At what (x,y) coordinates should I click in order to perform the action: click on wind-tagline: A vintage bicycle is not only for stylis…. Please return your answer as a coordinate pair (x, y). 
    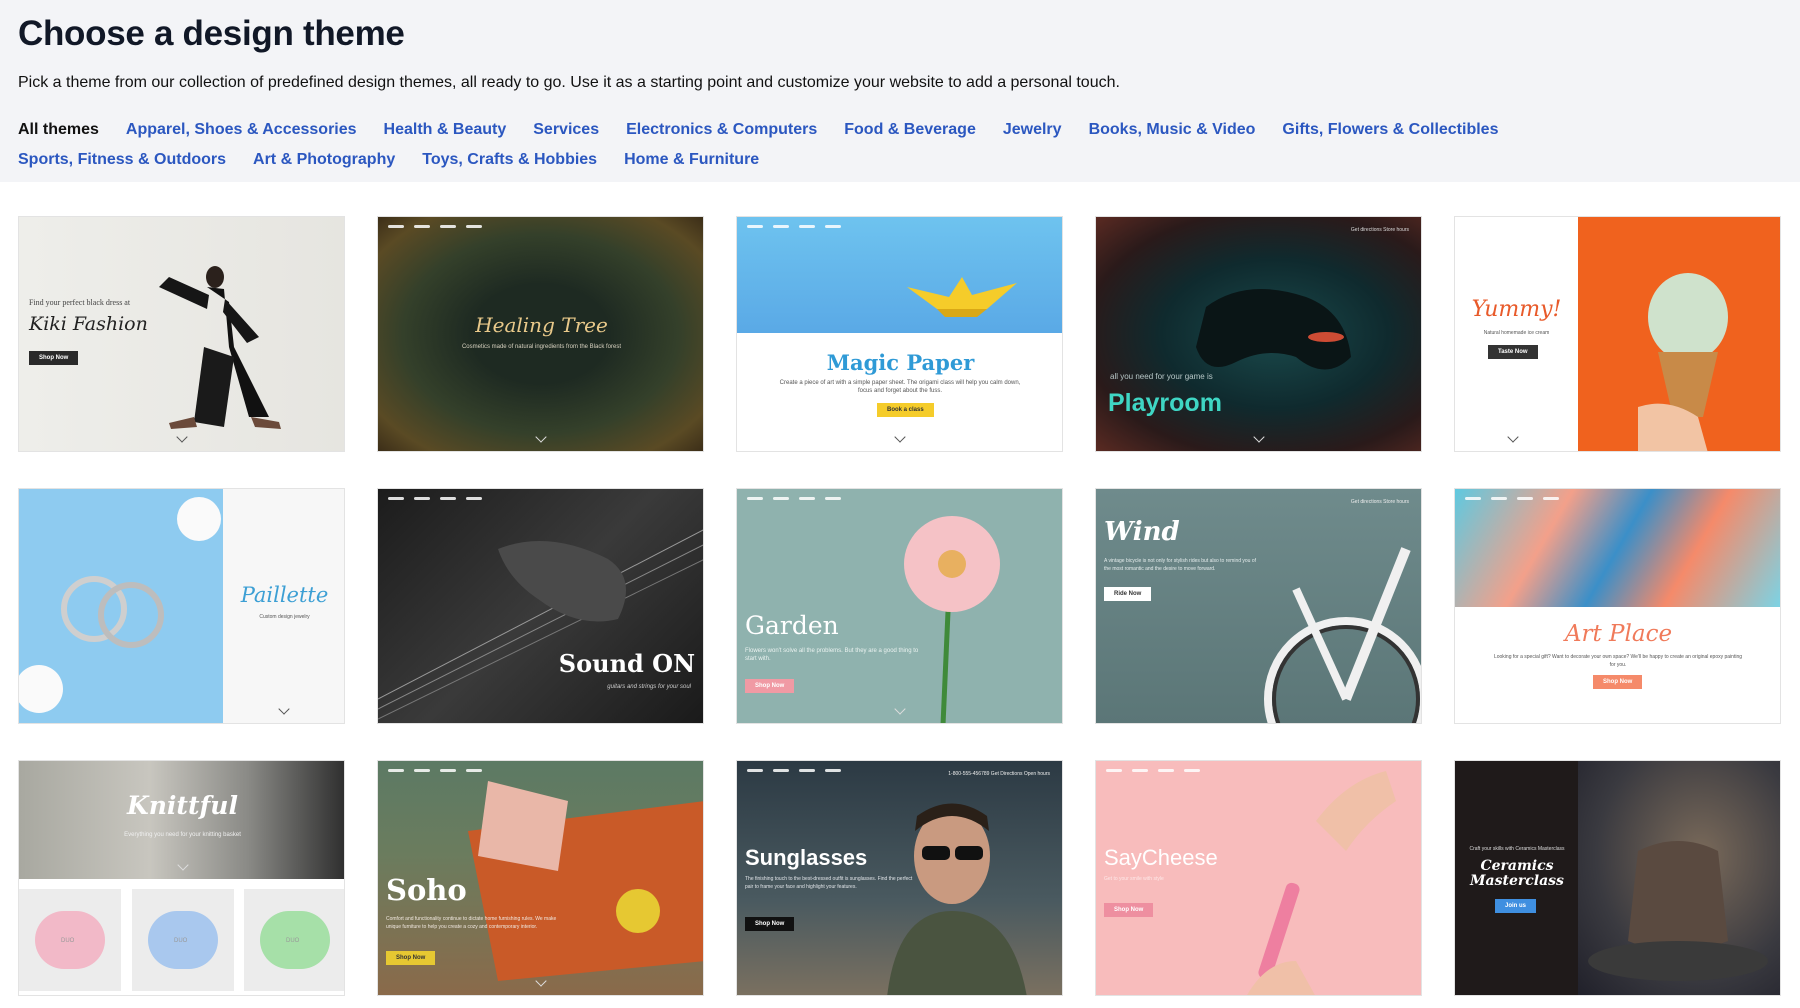
    Looking at the image, I should click on (1184, 565).